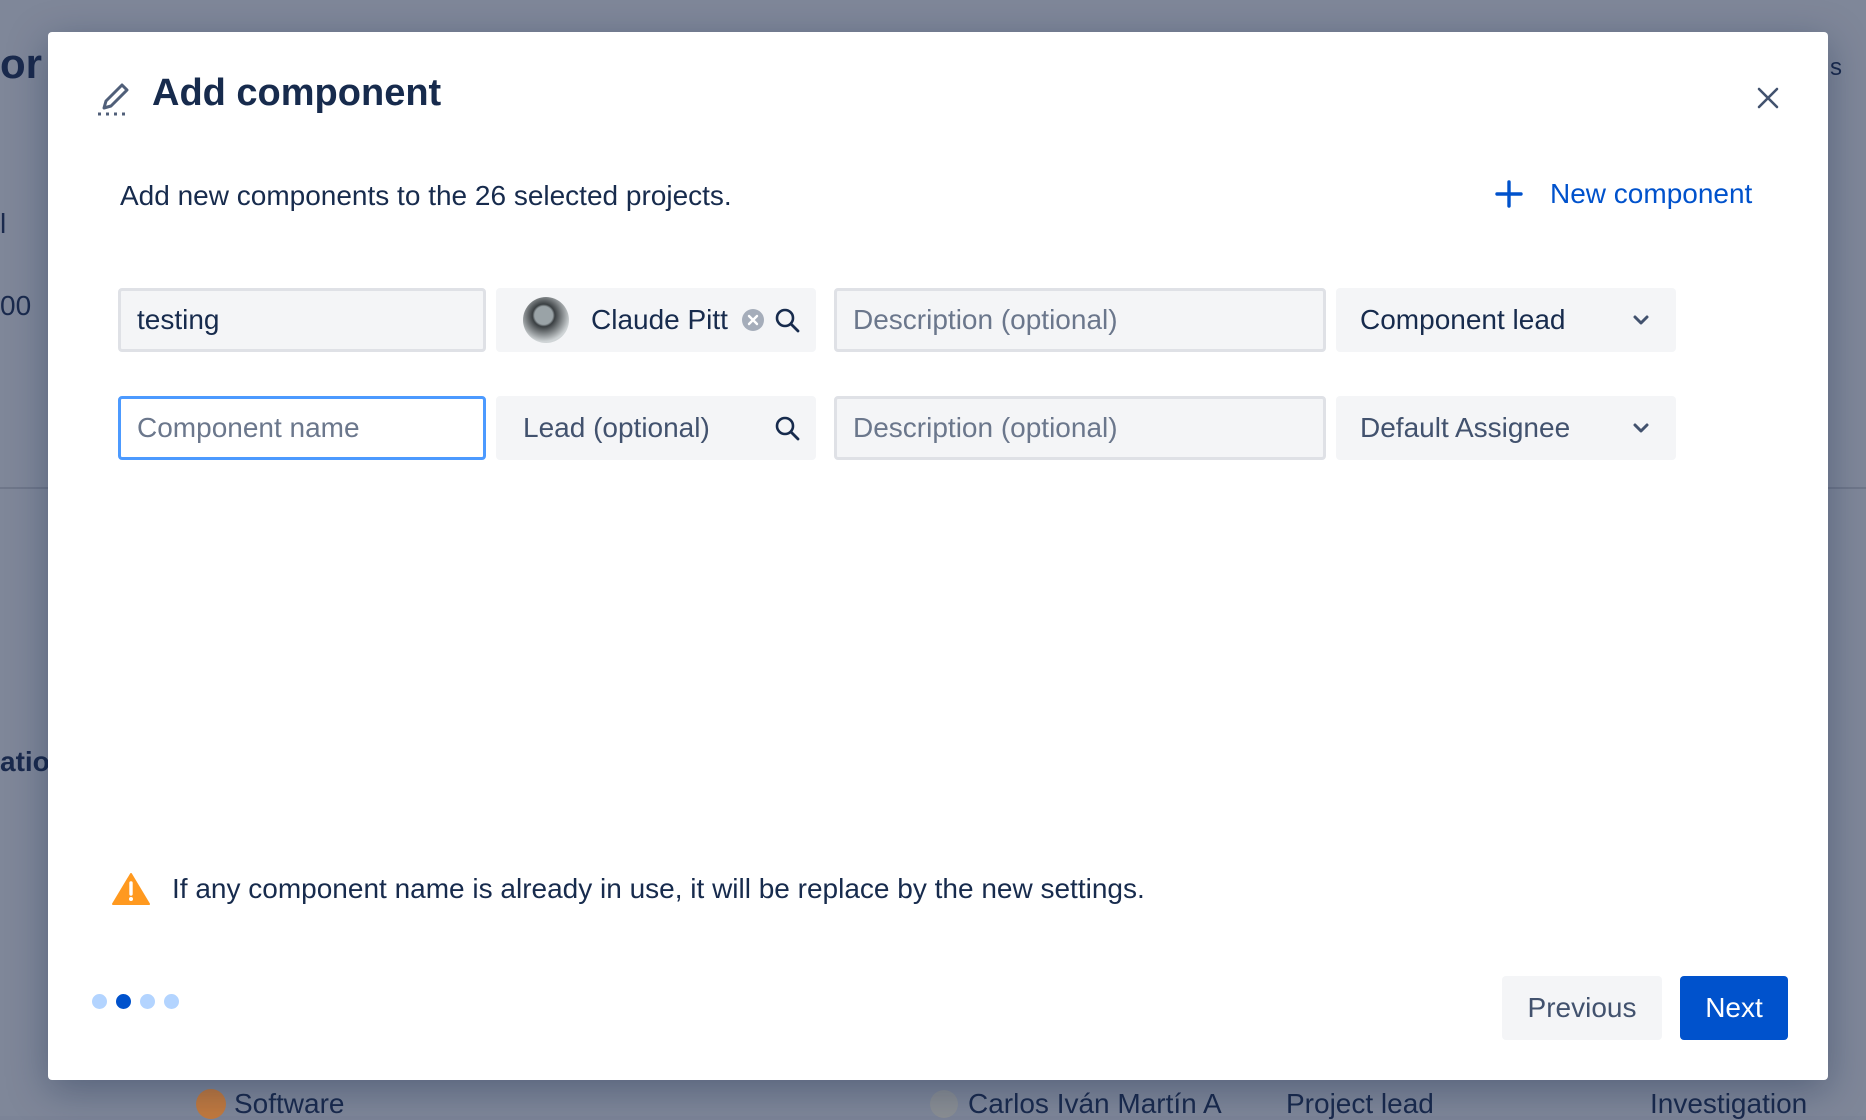 The image size is (1866, 1120). What do you see at coordinates (25, 761) in the screenshot?
I see `bg-fragment: atio` at bounding box center [25, 761].